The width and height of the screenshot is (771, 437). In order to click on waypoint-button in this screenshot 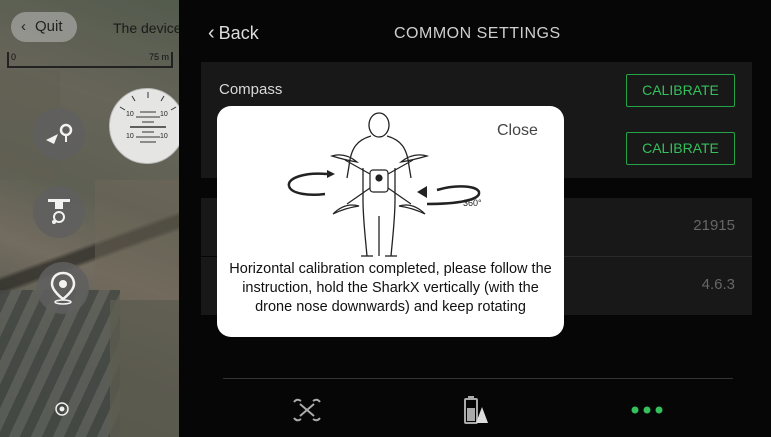, I will do `click(63, 288)`.